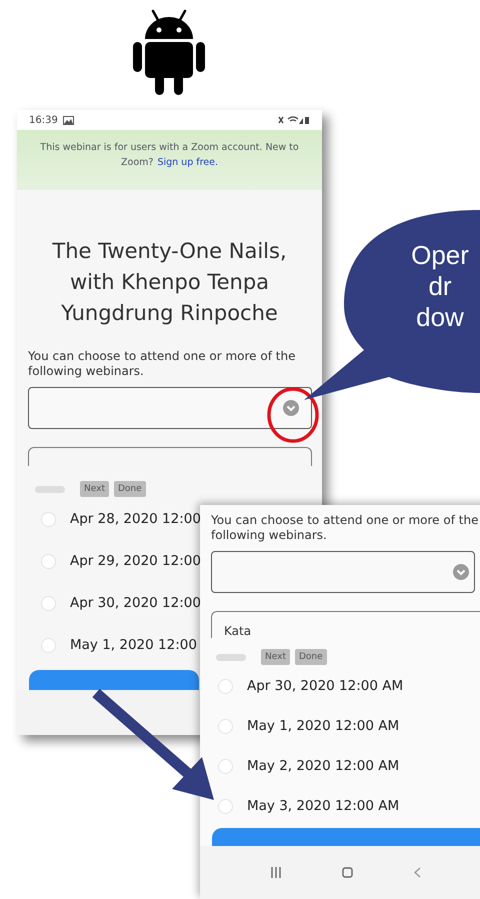 The width and height of the screenshot is (480, 899). I want to click on callout-text: Oper, so click(440, 255).